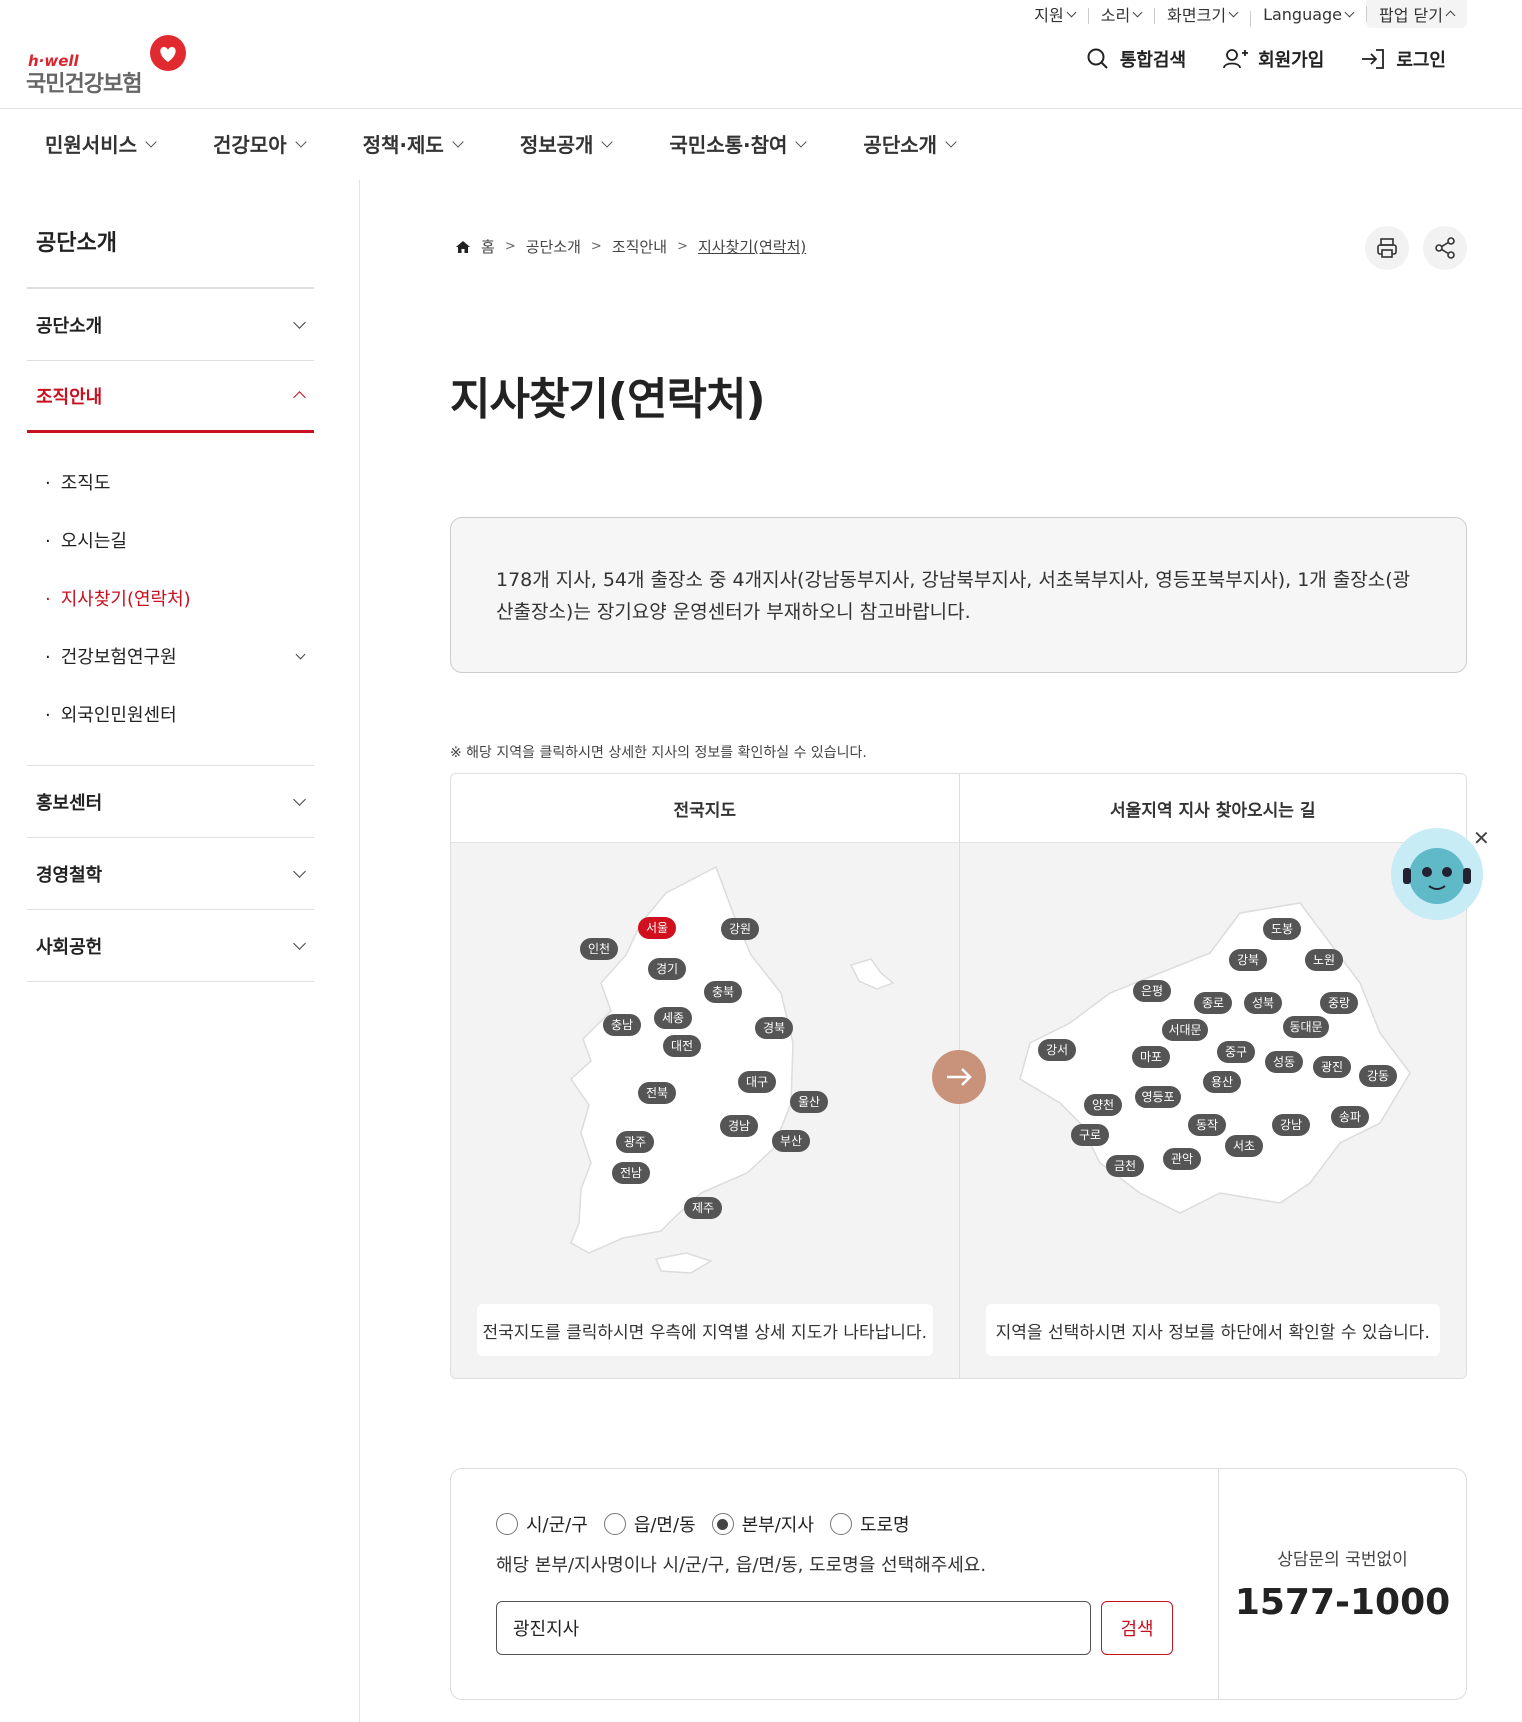  What do you see at coordinates (1403, 59) in the screenshot?
I see `login-button: 로그인` at bounding box center [1403, 59].